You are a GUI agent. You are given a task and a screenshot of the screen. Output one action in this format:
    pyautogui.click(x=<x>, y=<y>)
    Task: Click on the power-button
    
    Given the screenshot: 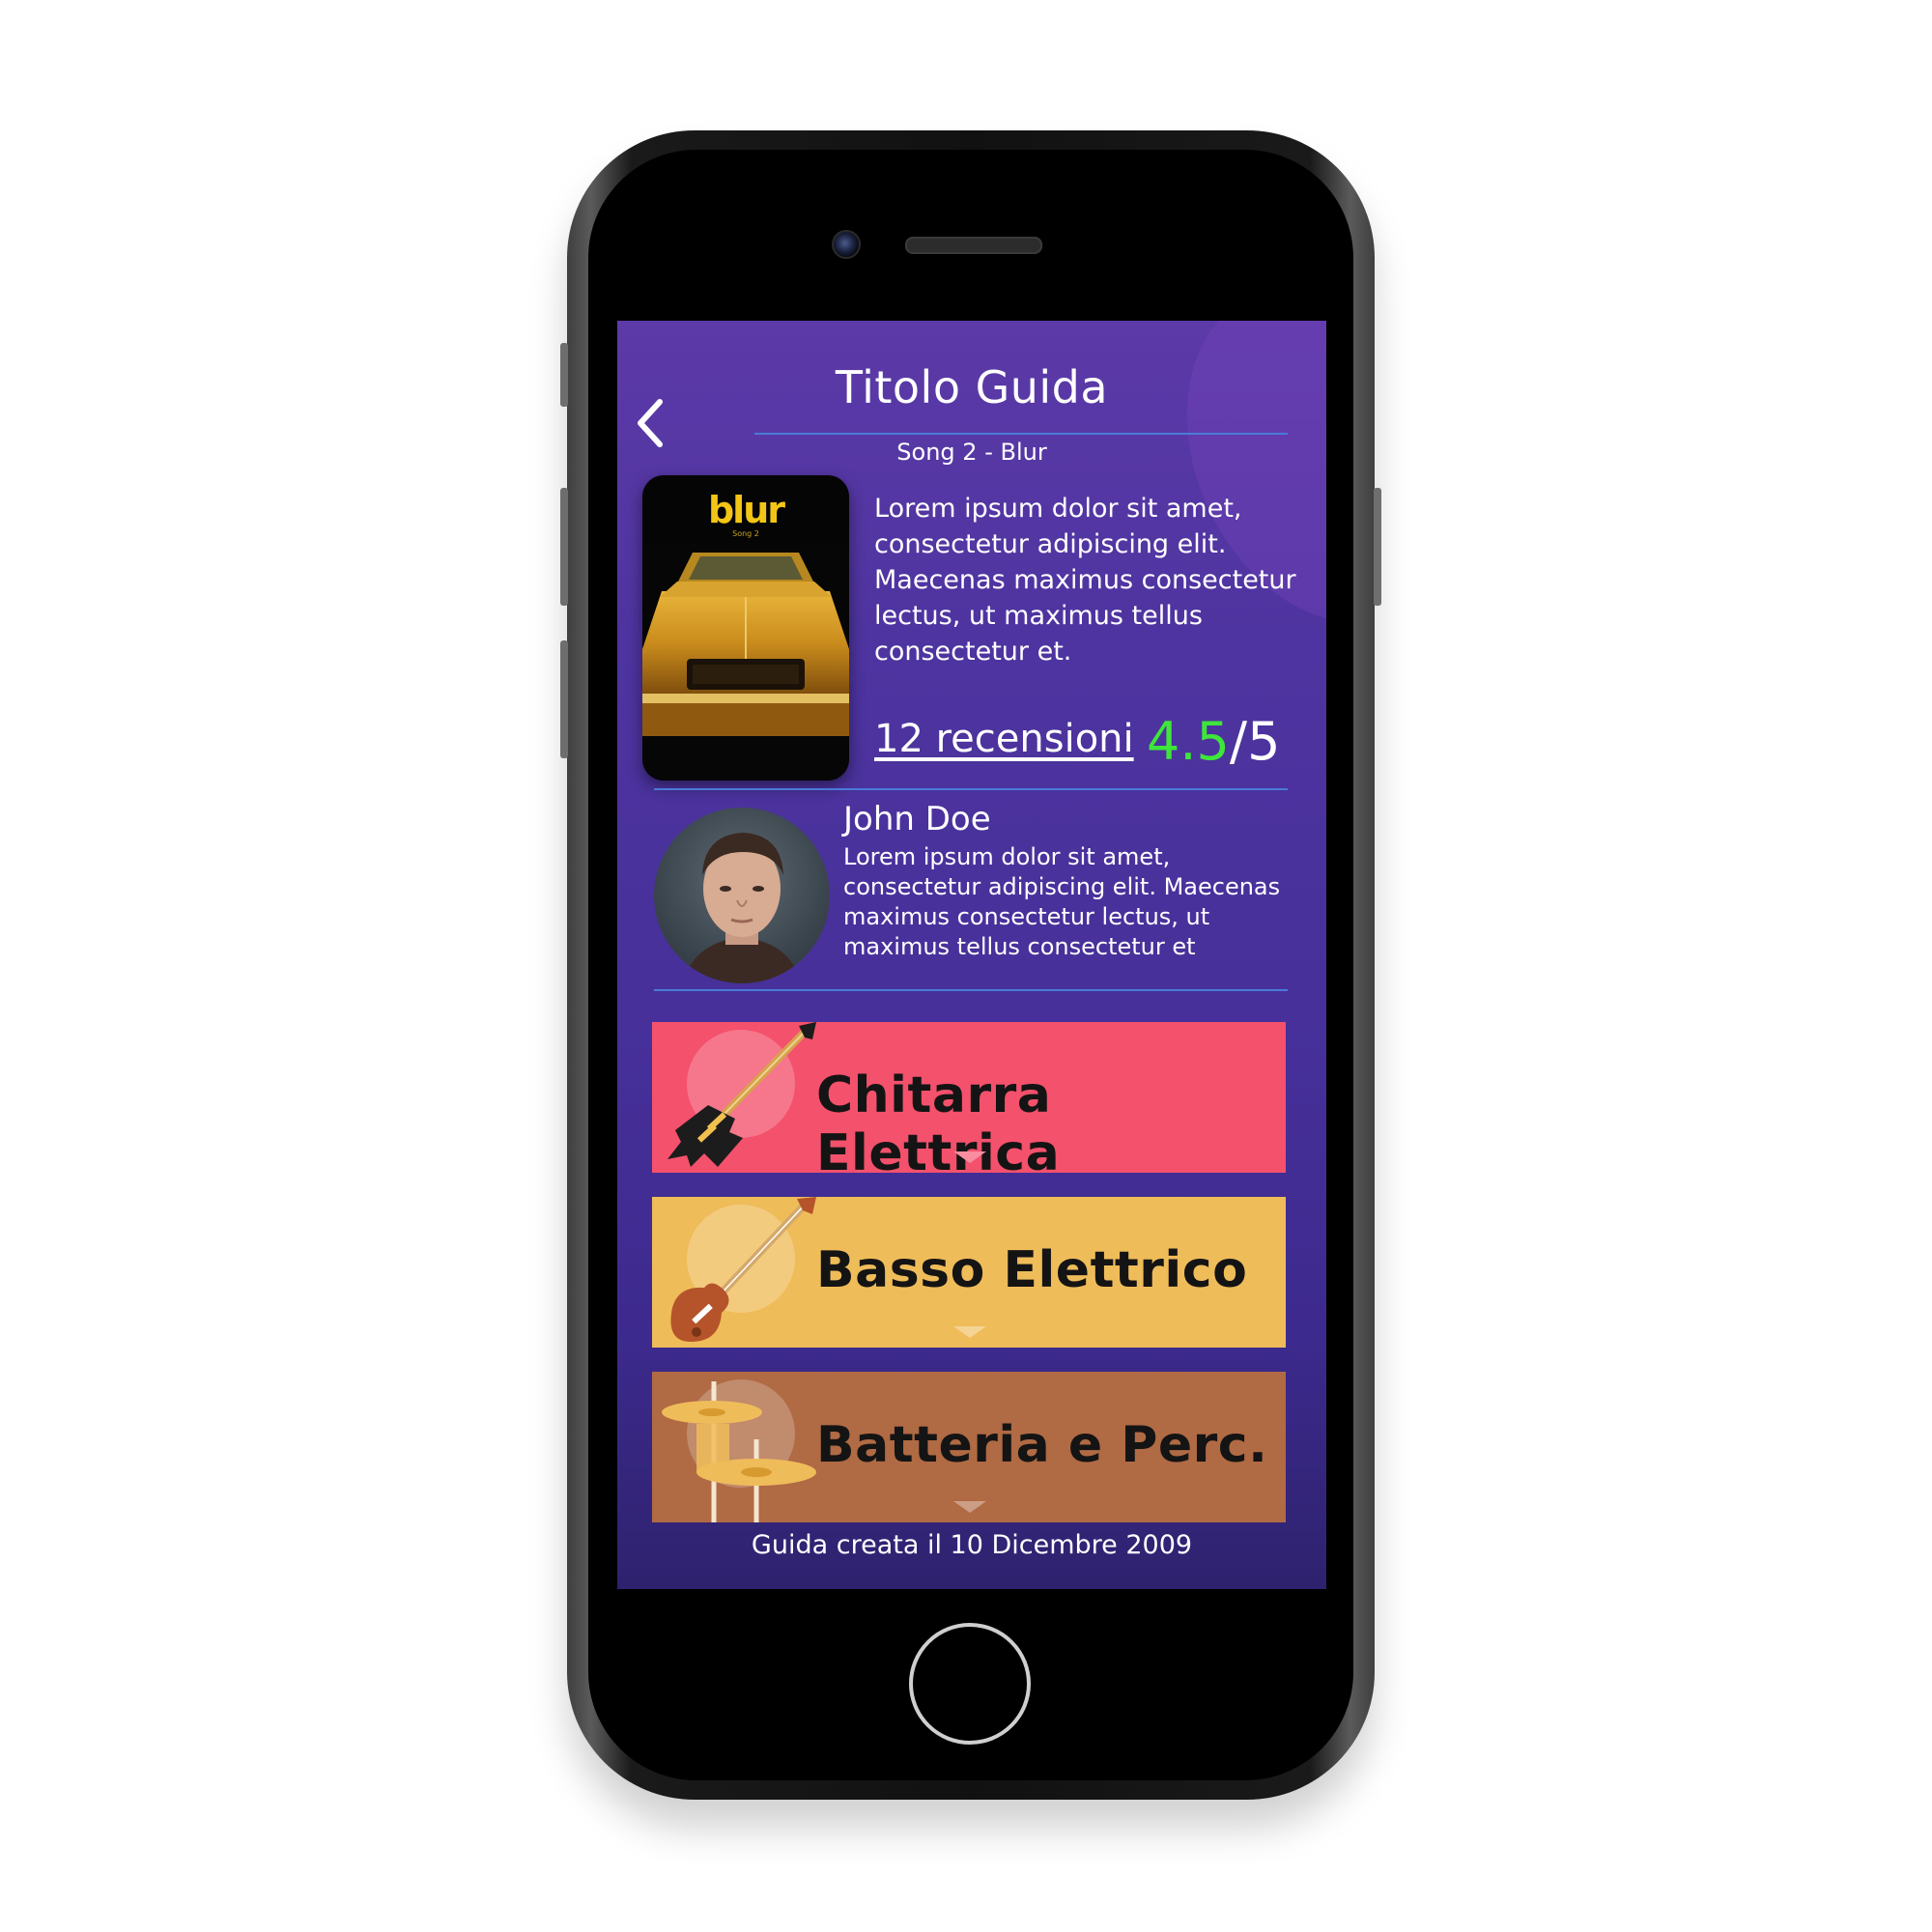 What is the action you would take?
    pyautogui.click(x=1377, y=547)
    